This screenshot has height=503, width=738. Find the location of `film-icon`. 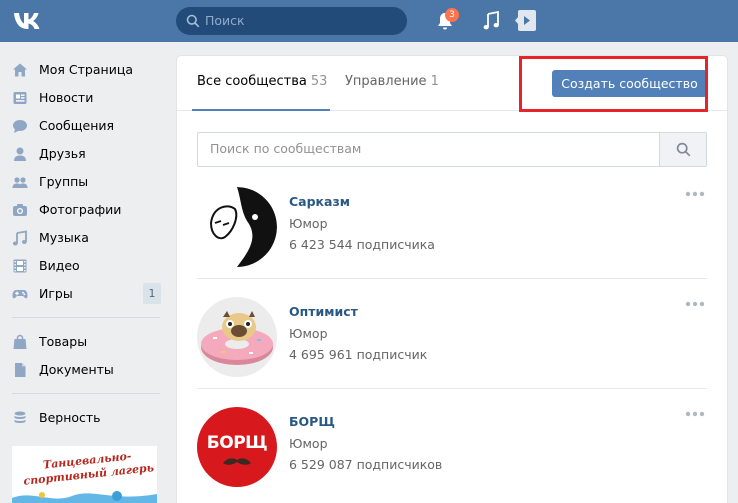

film-icon is located at coordinates (20, 266).